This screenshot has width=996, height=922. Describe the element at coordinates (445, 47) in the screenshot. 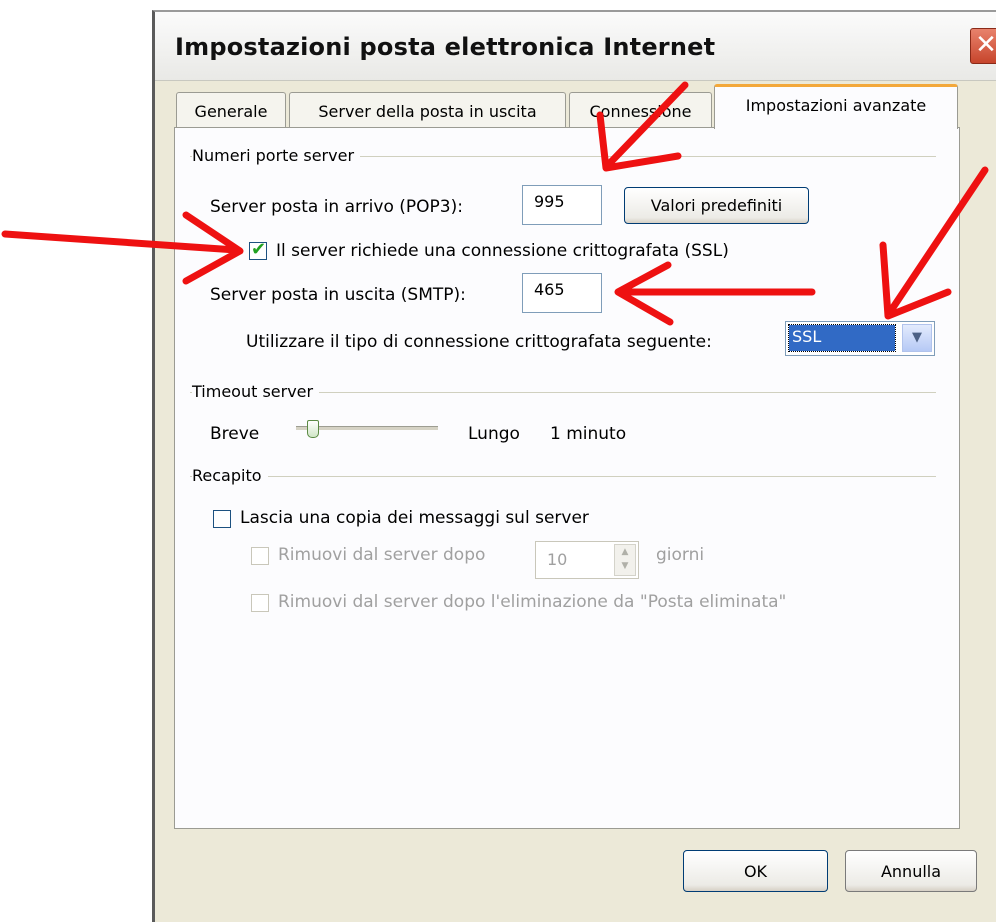

I see `dialog-title: Impostazioni posta elettronica Internet` at that location.